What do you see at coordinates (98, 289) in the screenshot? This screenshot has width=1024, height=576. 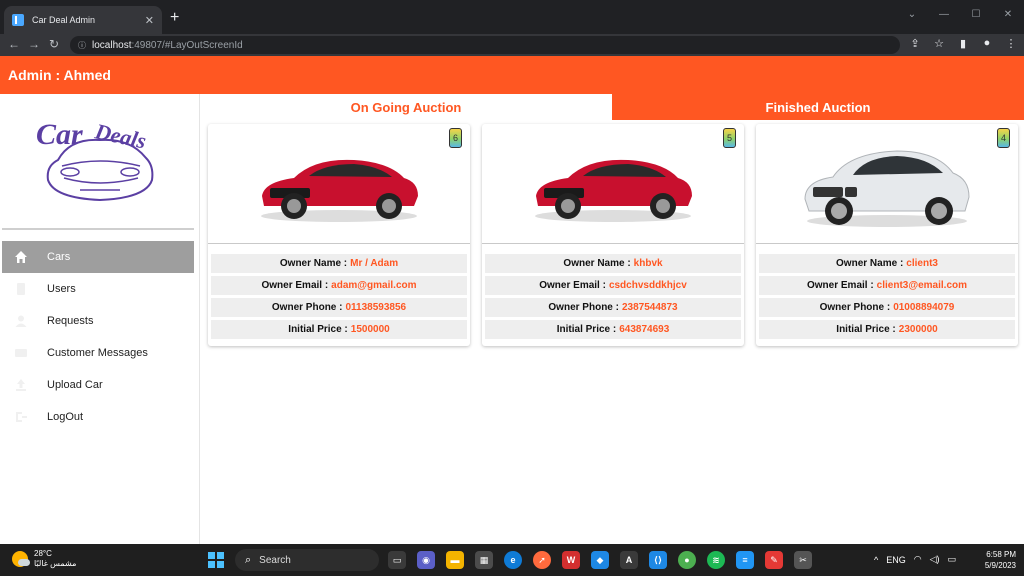 I see `sidebar-item-users: Users` at bounding box center [98, 289].